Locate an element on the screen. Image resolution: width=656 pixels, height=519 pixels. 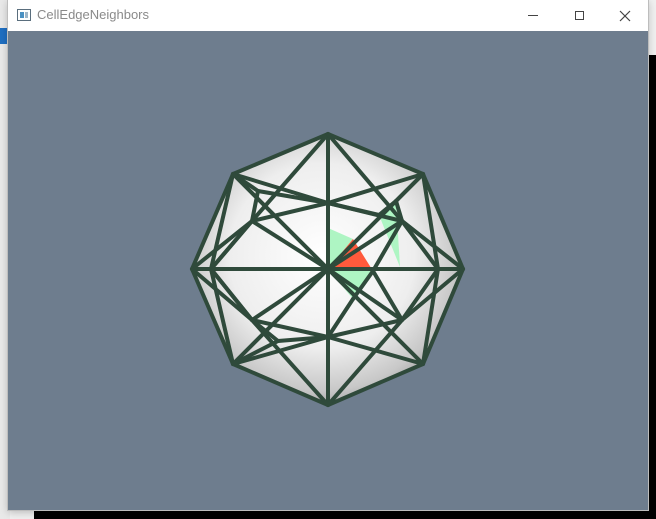
maximize-icon is located at coordinates (579, 15).